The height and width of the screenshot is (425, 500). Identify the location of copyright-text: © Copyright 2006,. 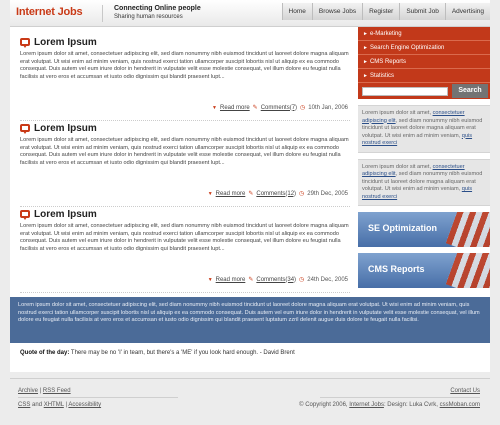
(323, 405).